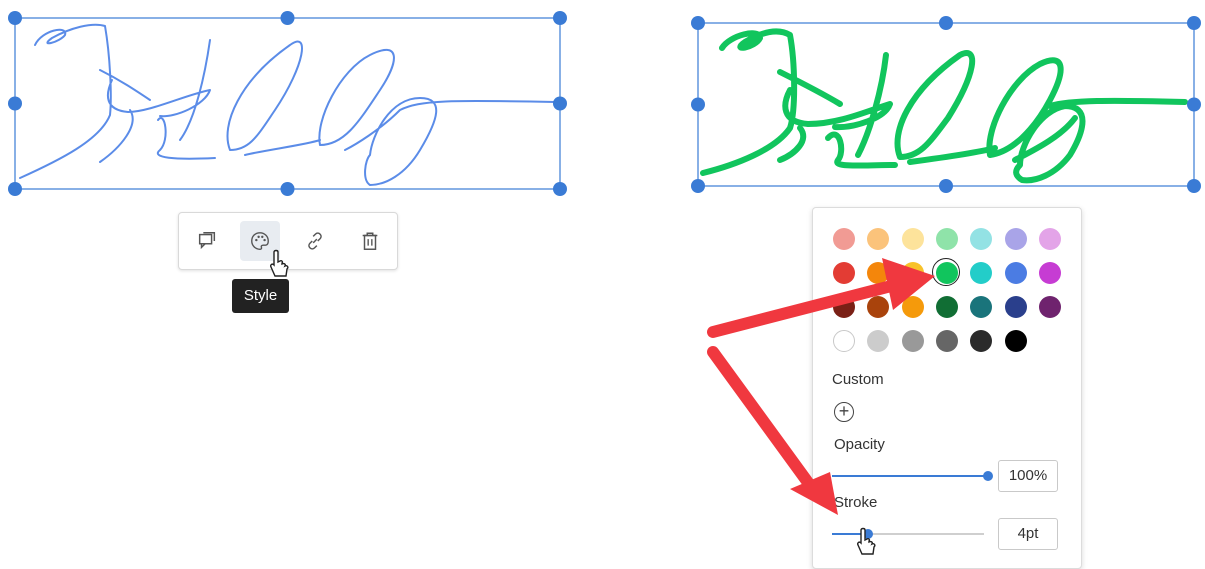  I want to click on delete-button, so click(370, 241).